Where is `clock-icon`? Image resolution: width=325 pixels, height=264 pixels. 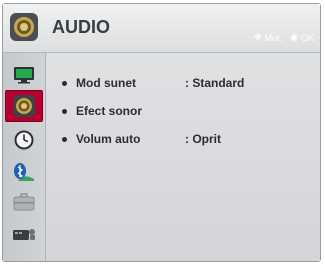 clock-icon is located at coordinates (23, 140).